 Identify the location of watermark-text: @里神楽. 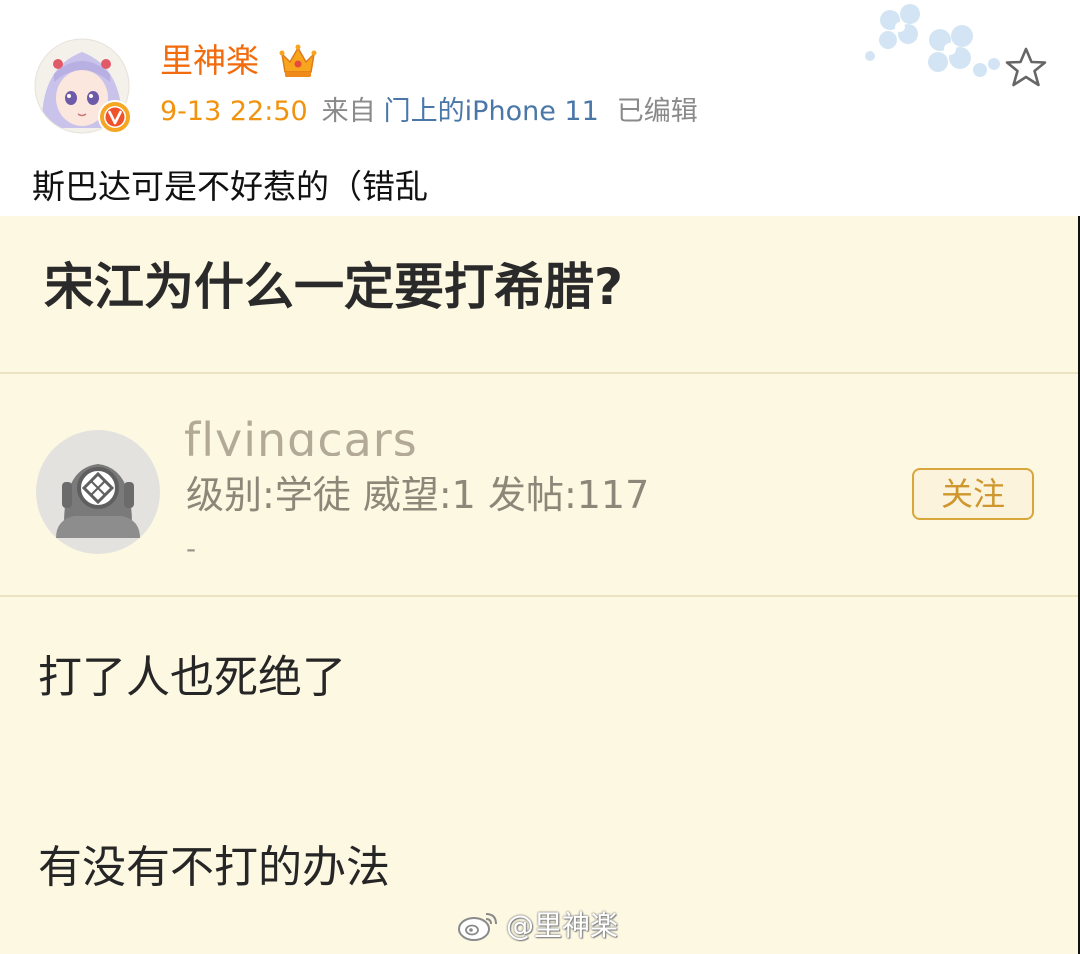
(562, 925).